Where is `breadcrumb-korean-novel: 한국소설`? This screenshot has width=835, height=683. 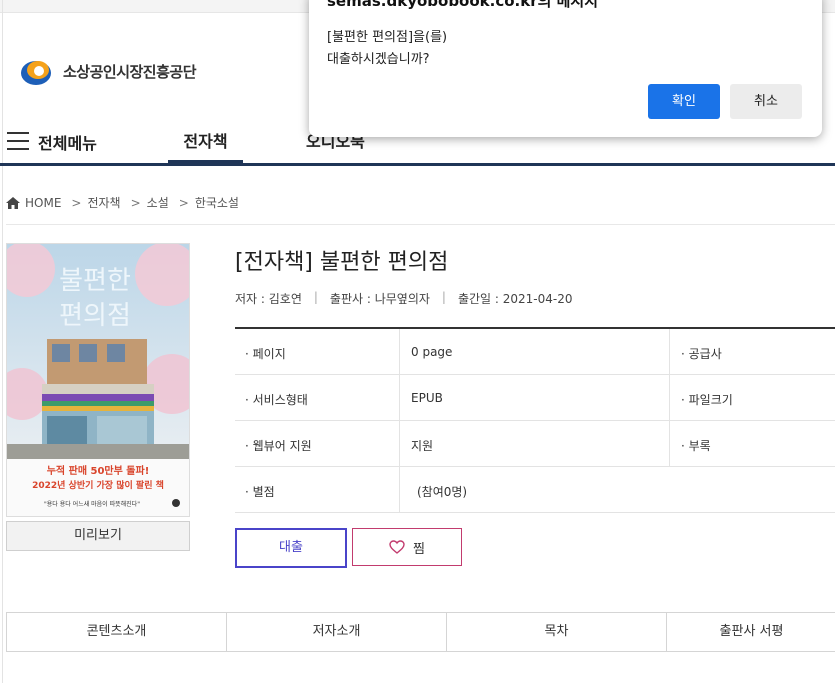
breadcrumb-korean-novel: 한국소설 is located at coordinates (217, 202).